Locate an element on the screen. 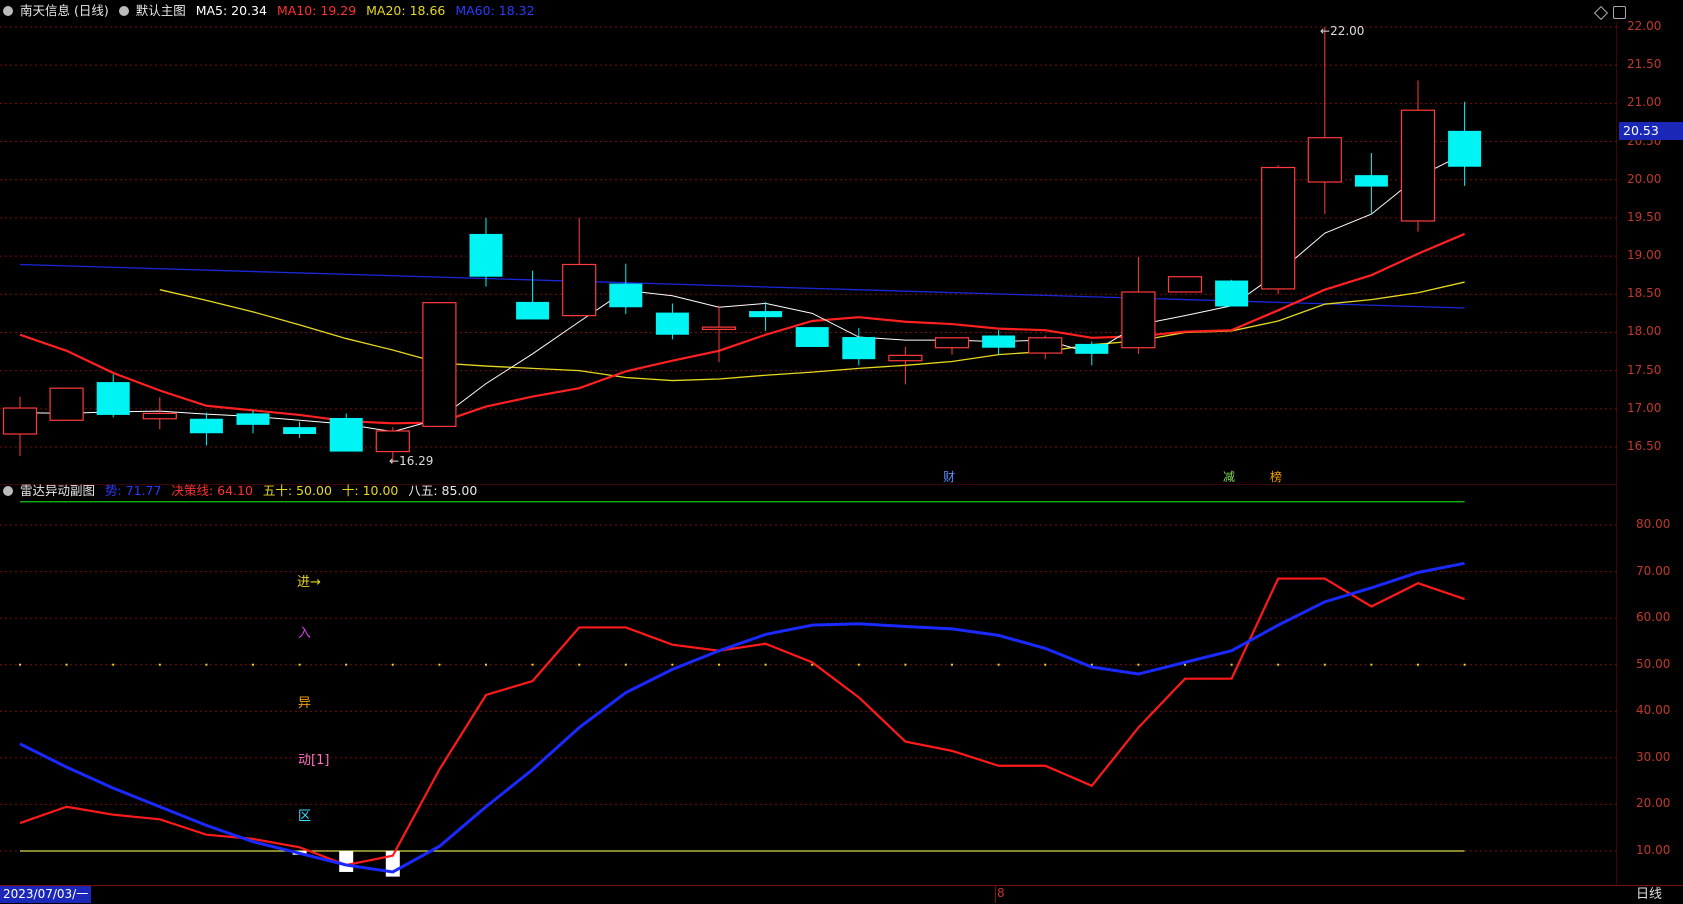 This screenshot has width=1683, height=904. low-price-value: 16.29 is located at coordinates (416, 461).